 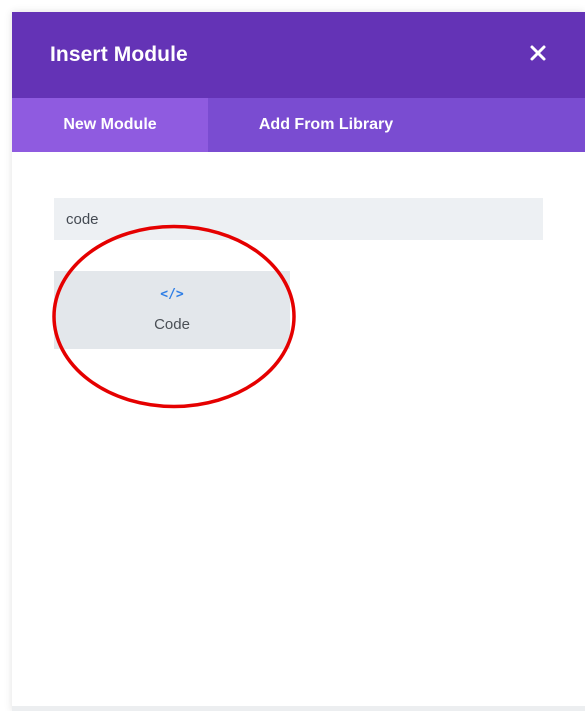 I want to click on module-label: Code, so click(x=172, y=324).